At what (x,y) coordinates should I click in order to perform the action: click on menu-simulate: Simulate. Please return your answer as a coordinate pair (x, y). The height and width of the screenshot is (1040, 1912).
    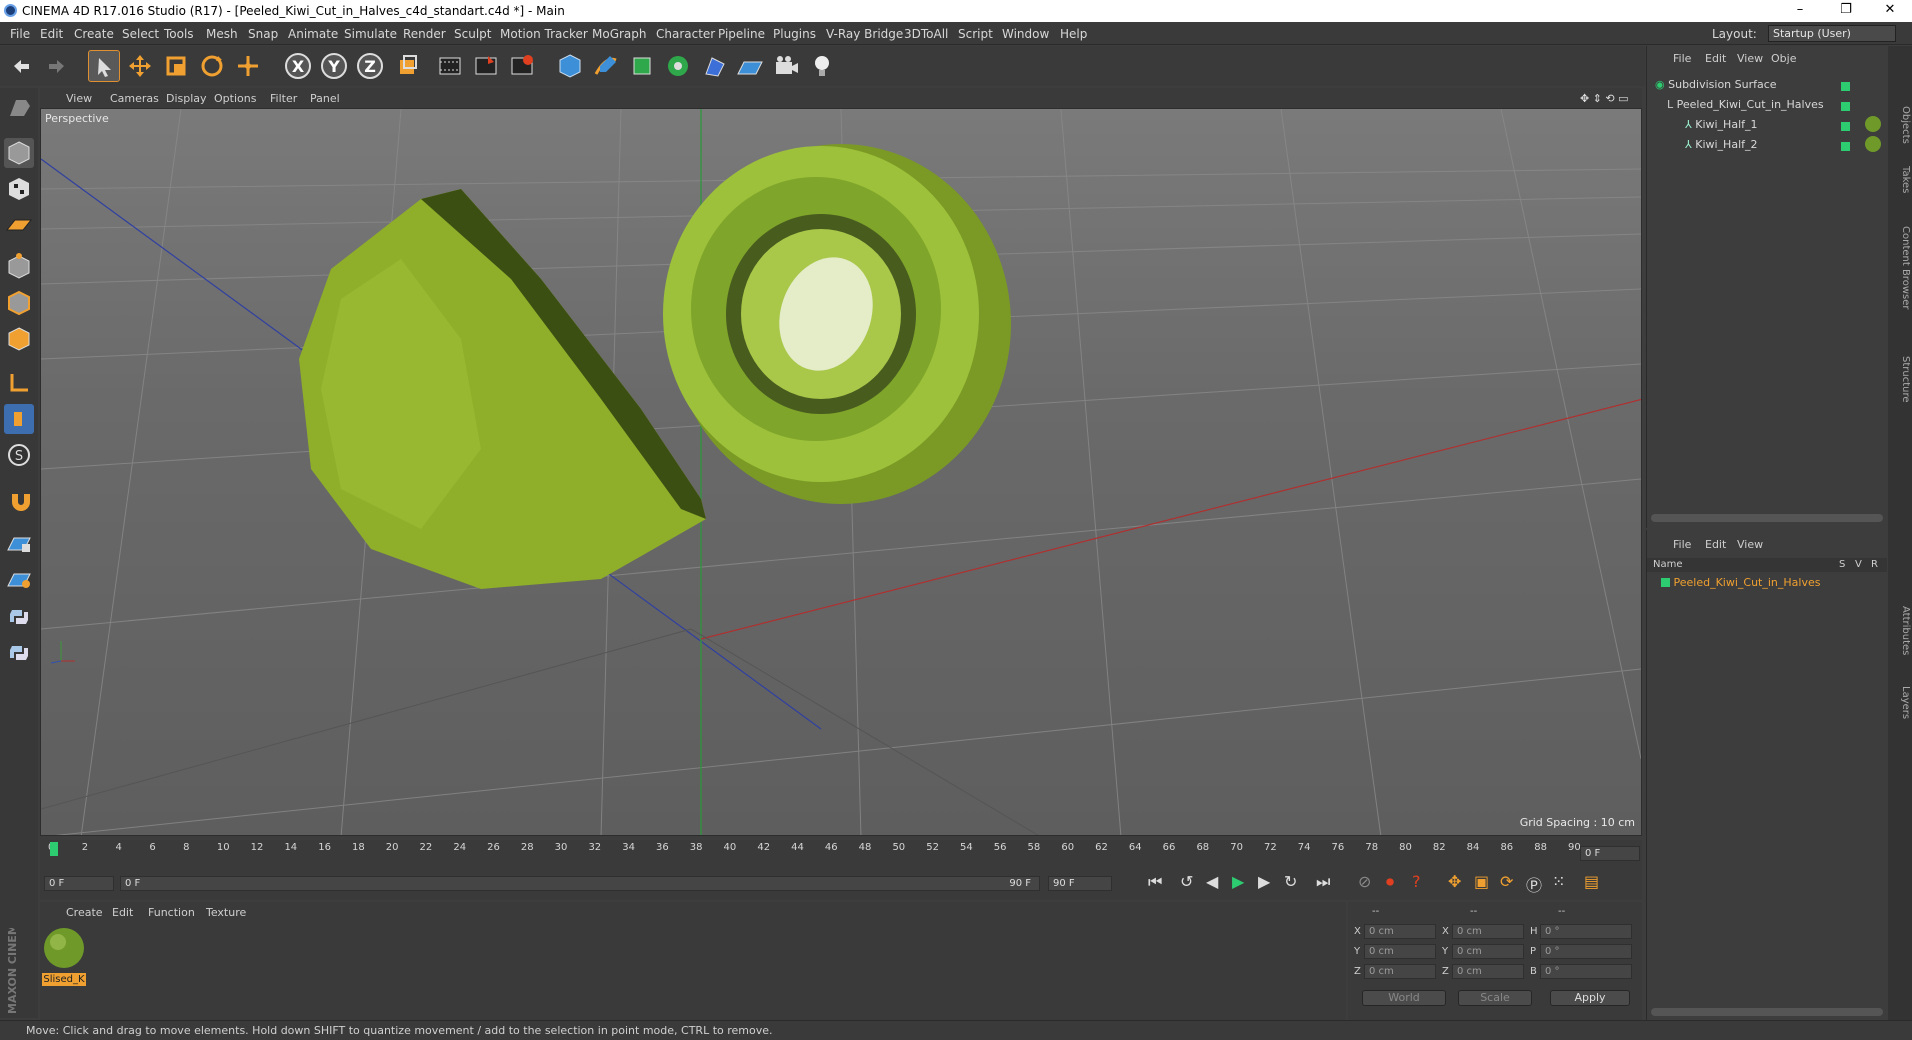
    Looking at the image, I should click on (370, 34).